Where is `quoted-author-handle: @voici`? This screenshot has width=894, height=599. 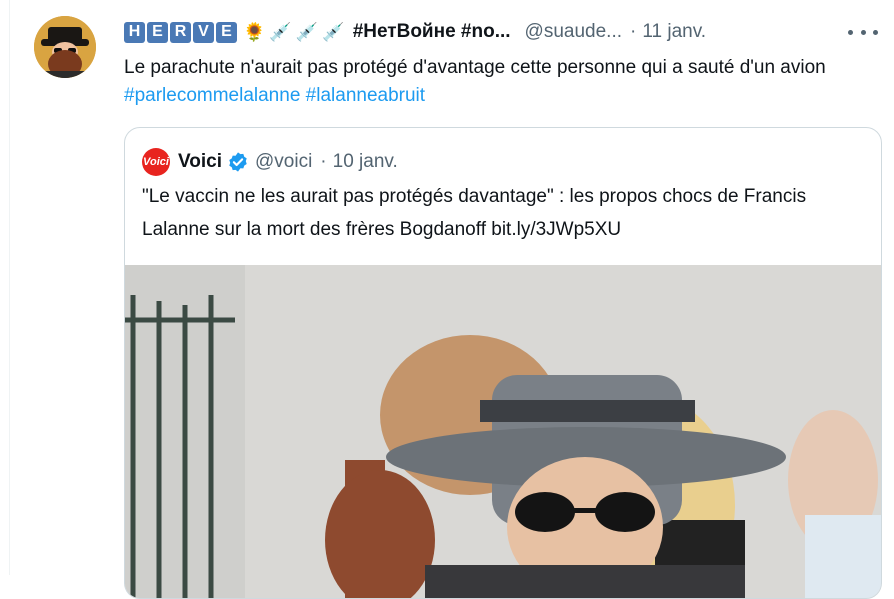 quoted-author-handle: @voici is located at coordinates (284, 161).